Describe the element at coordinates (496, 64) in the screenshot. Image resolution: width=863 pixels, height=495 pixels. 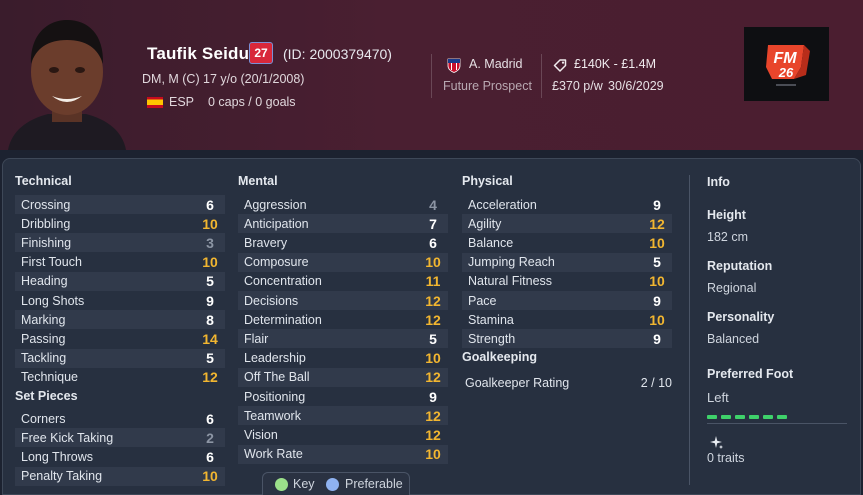
I see `club-name-link: A. Madrid` at that location.